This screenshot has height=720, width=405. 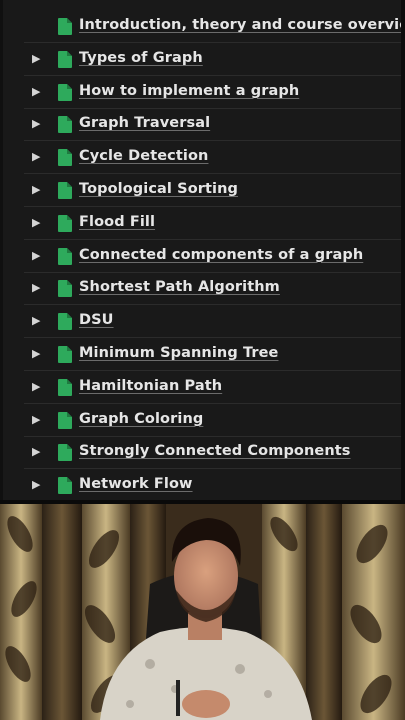 What do you see at coordinates (144, 123) in the screenshot?
I see `page-title-link: Graph Traversal` at bounding box center [144, 123].